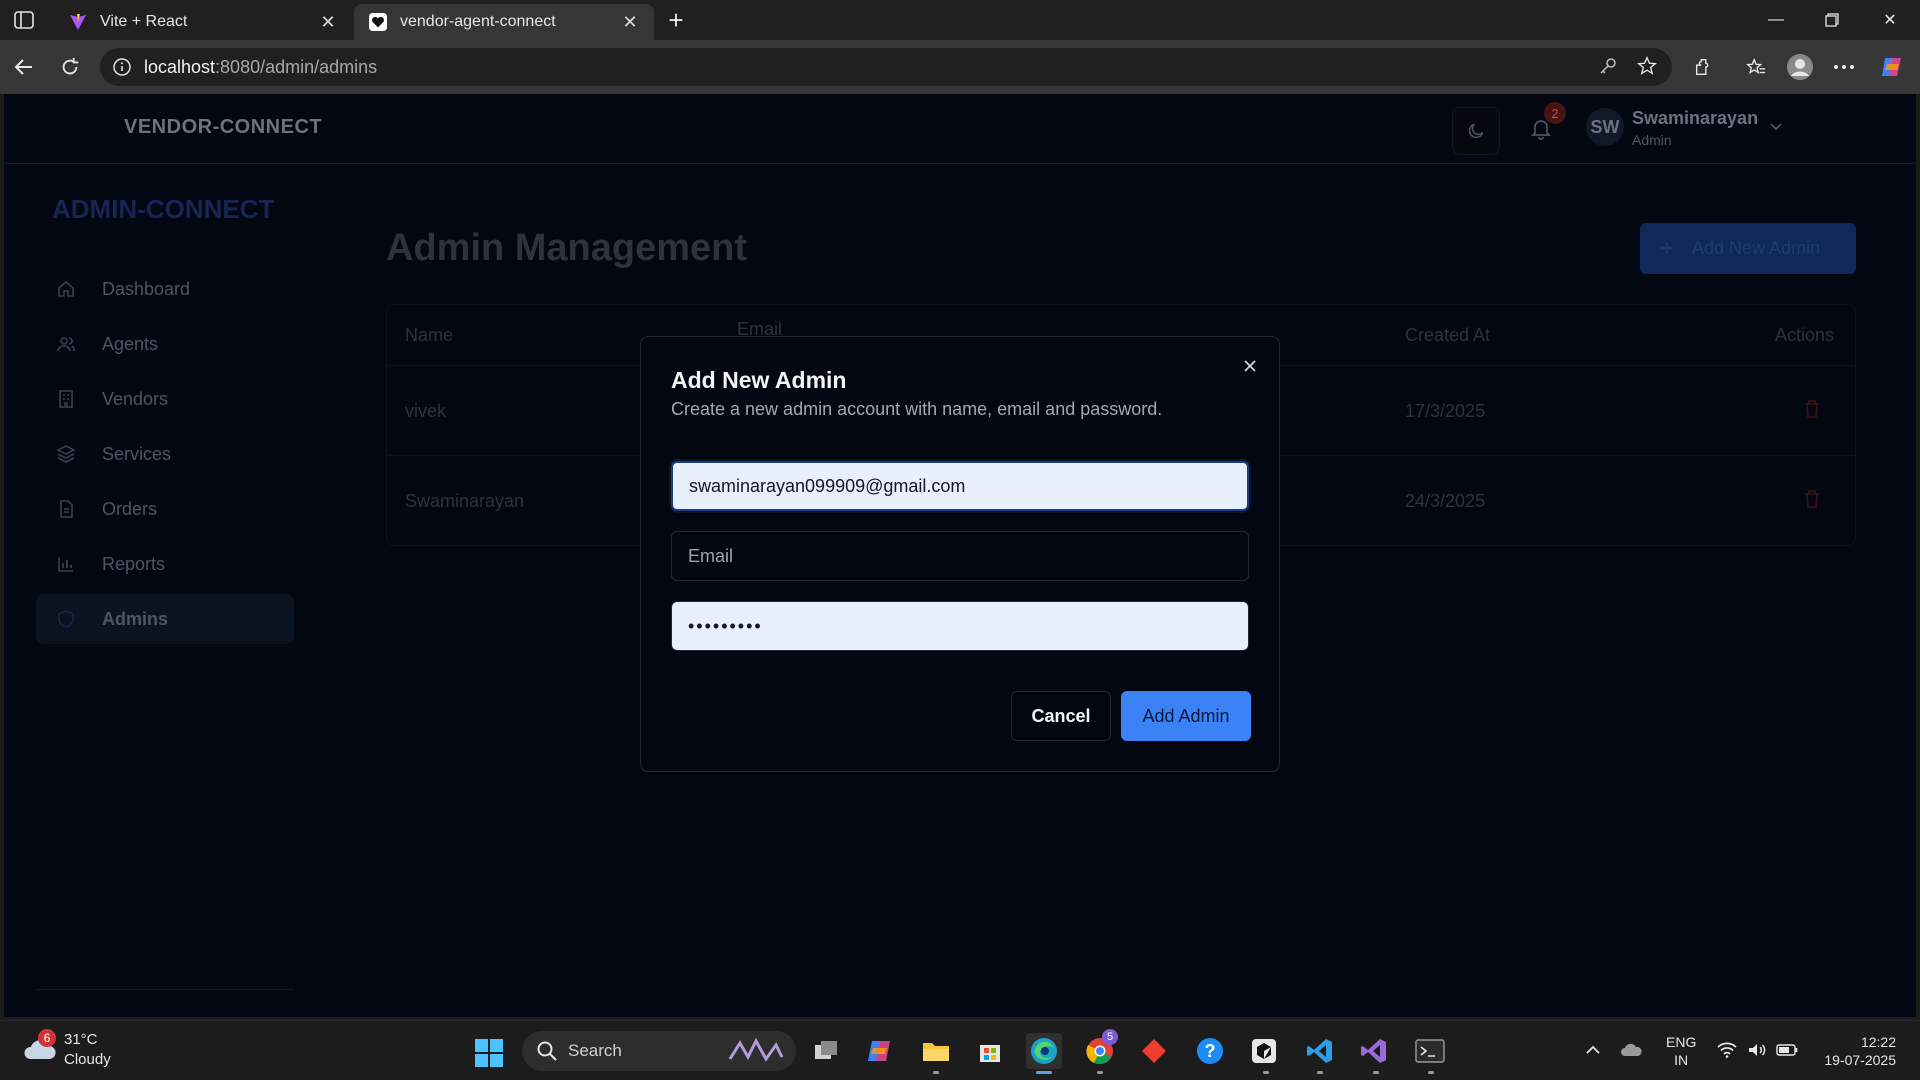 This screenshot has width=1920, height=1080. What do you see at coordinates (1044, 1072) in the screenshot?
I see `active-indicator` at bounding box center [1044, 1072].